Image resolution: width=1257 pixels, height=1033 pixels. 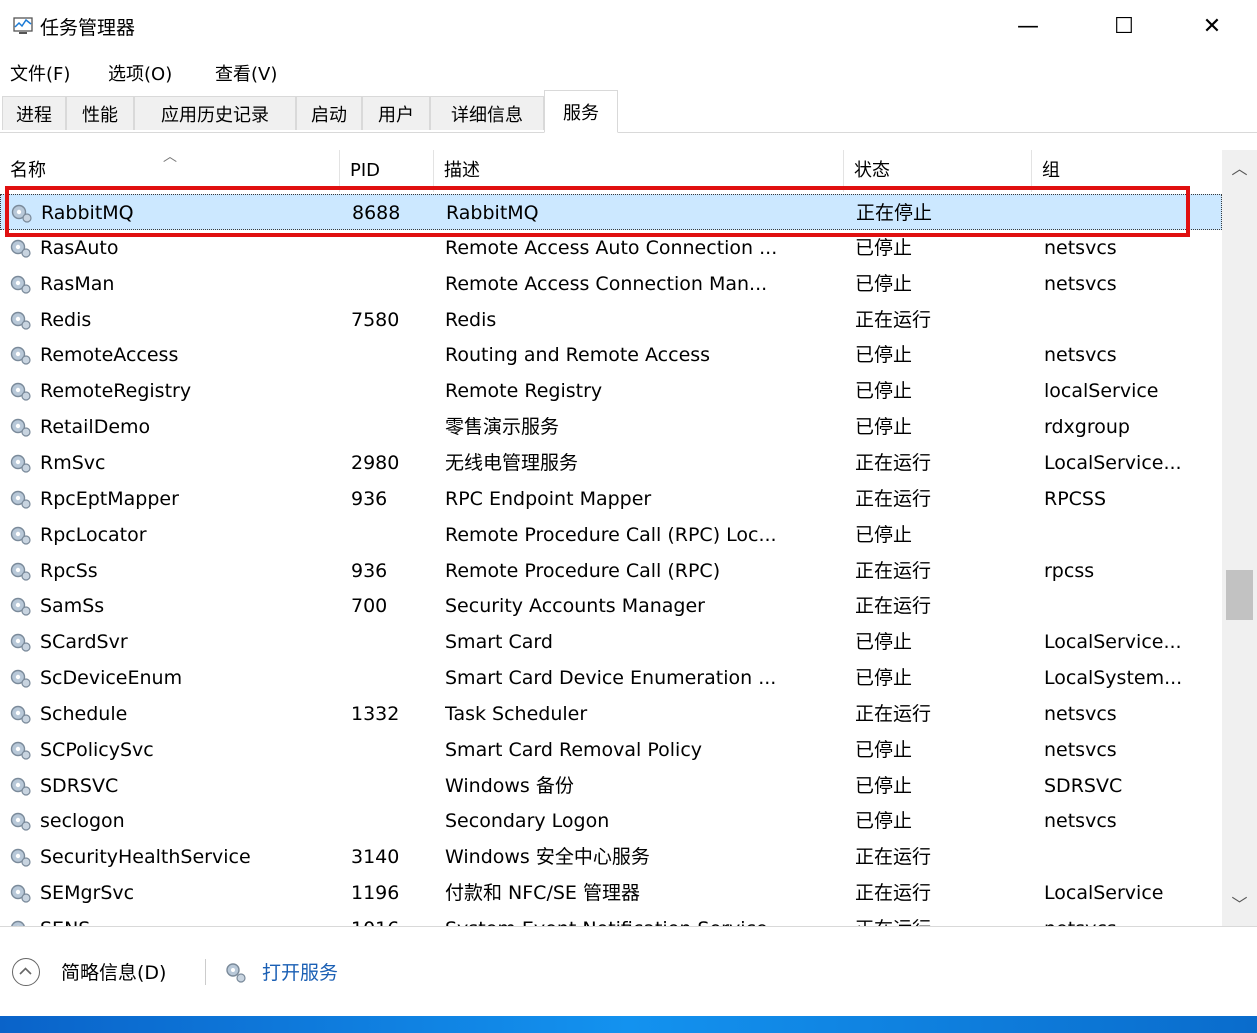 What do you see at coordinates (40, 73) in the screenshot?
I see `menu-file: 文件(F)` at bounding box center [40, 73].